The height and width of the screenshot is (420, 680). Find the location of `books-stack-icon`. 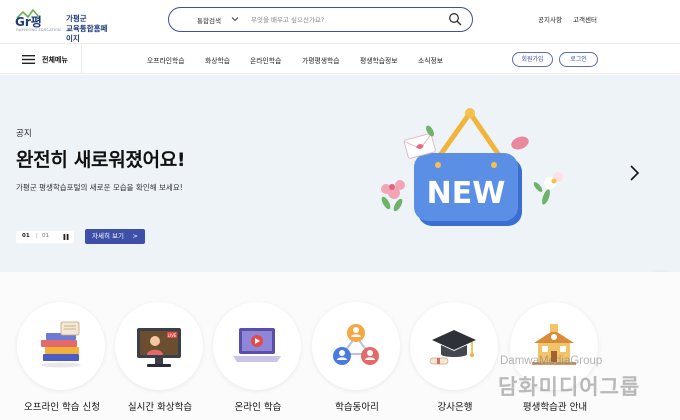

books-stack-icon is located at coordinates (61, 344).